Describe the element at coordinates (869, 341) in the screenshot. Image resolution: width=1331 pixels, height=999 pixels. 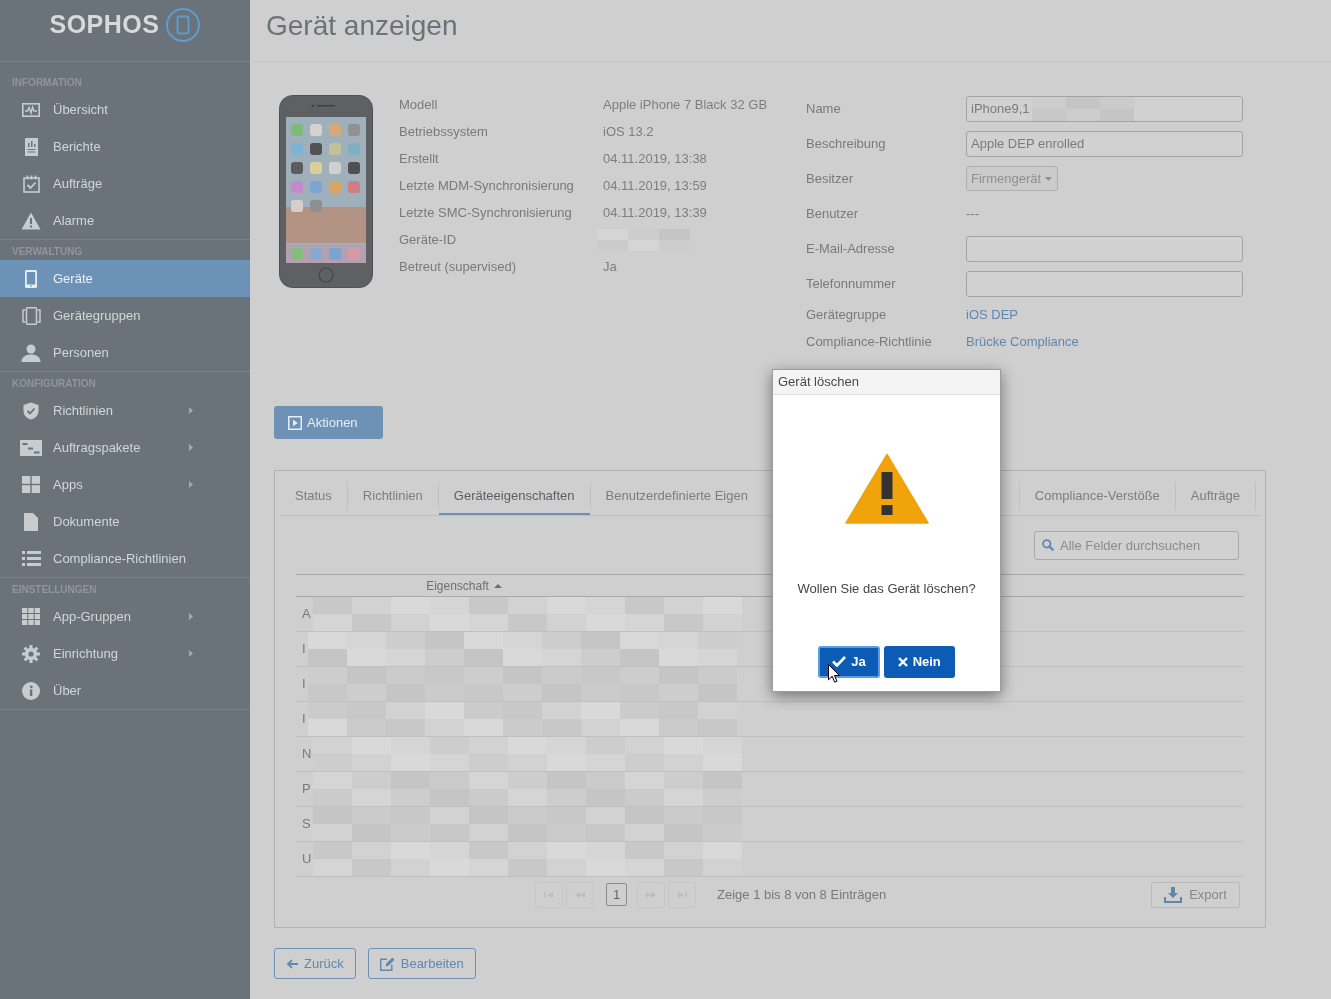
I see `field-label: Compliance-Richtlinie` at that location.